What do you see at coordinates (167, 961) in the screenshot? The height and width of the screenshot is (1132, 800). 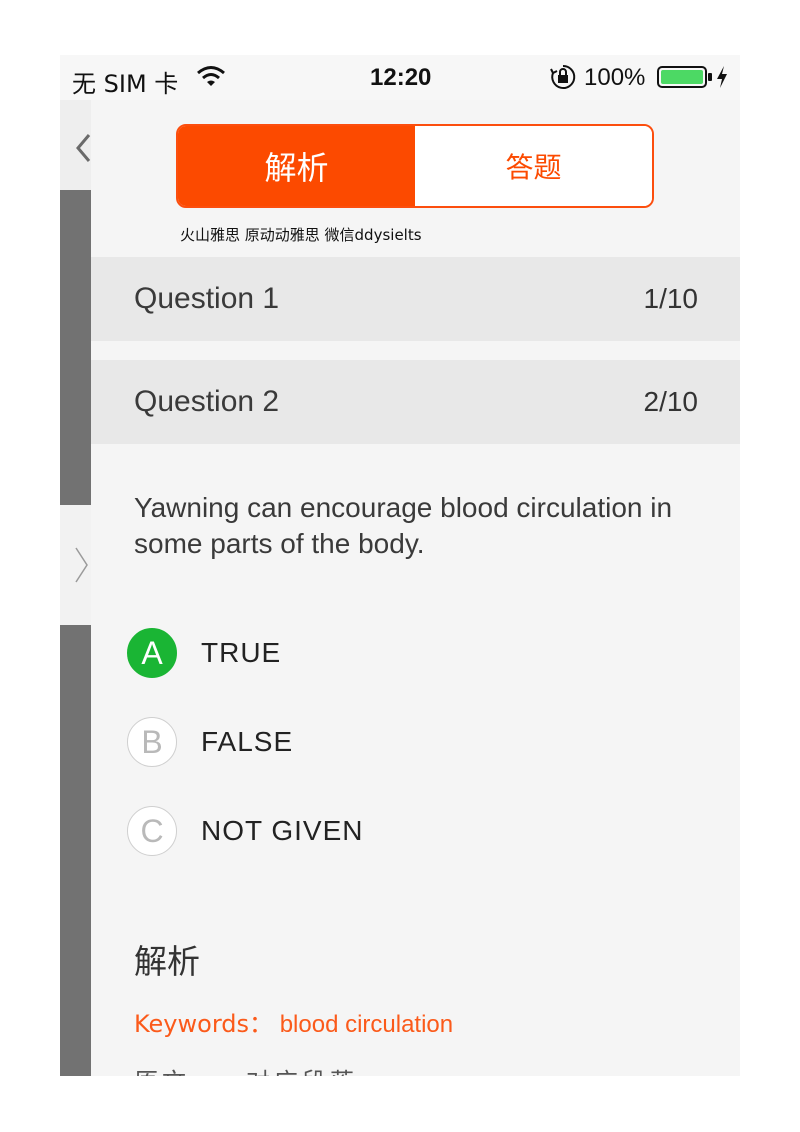 I see `analysis-heading: 解析` at bounding box center [167, 961].